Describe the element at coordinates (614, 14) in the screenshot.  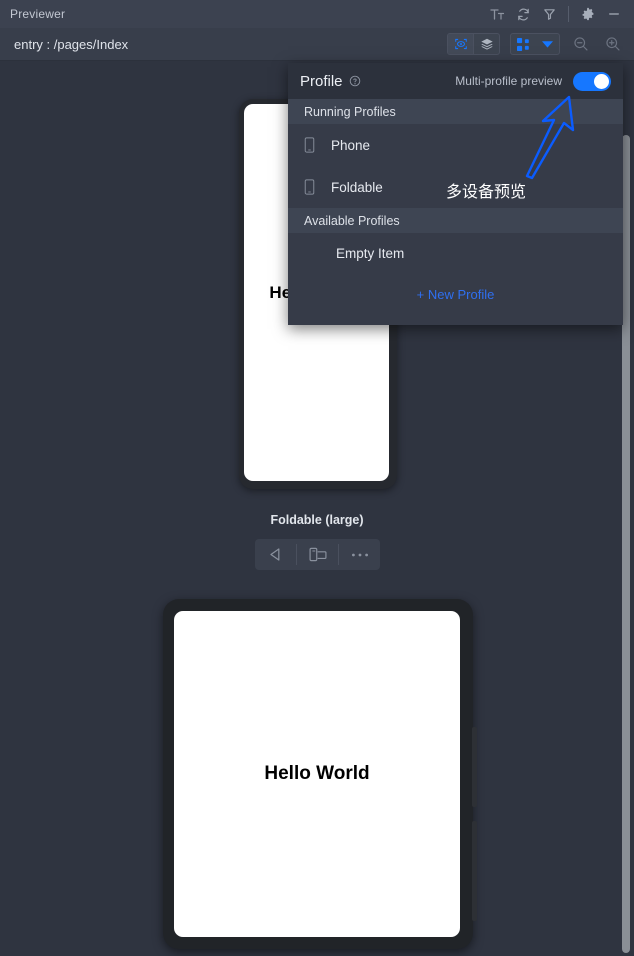
I see `minimize-icon` at that location.